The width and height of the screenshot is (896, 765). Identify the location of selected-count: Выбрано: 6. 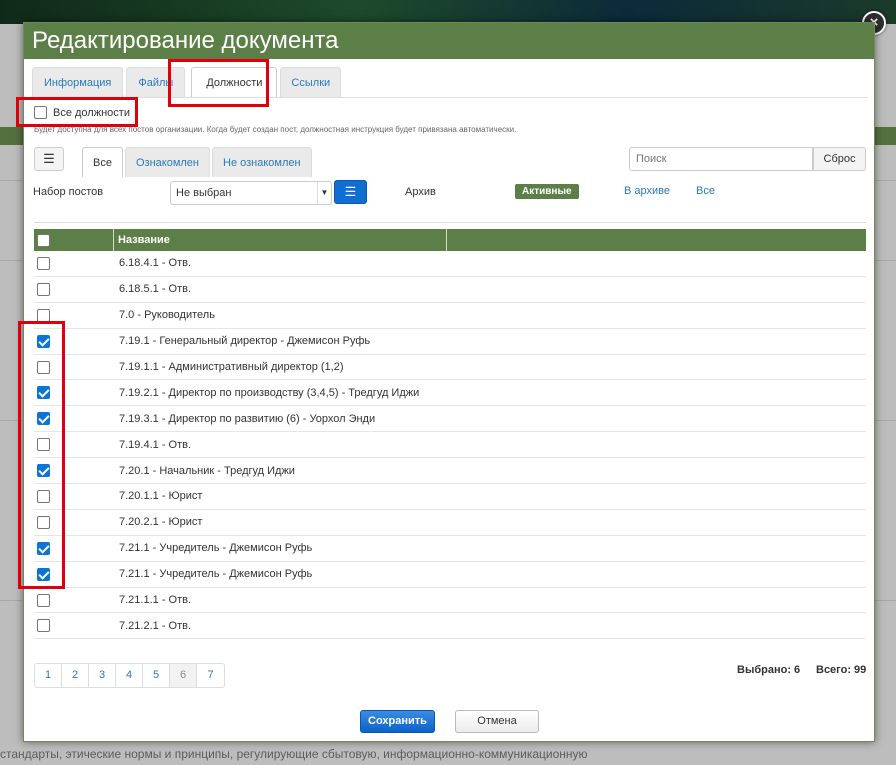
(769, 670).